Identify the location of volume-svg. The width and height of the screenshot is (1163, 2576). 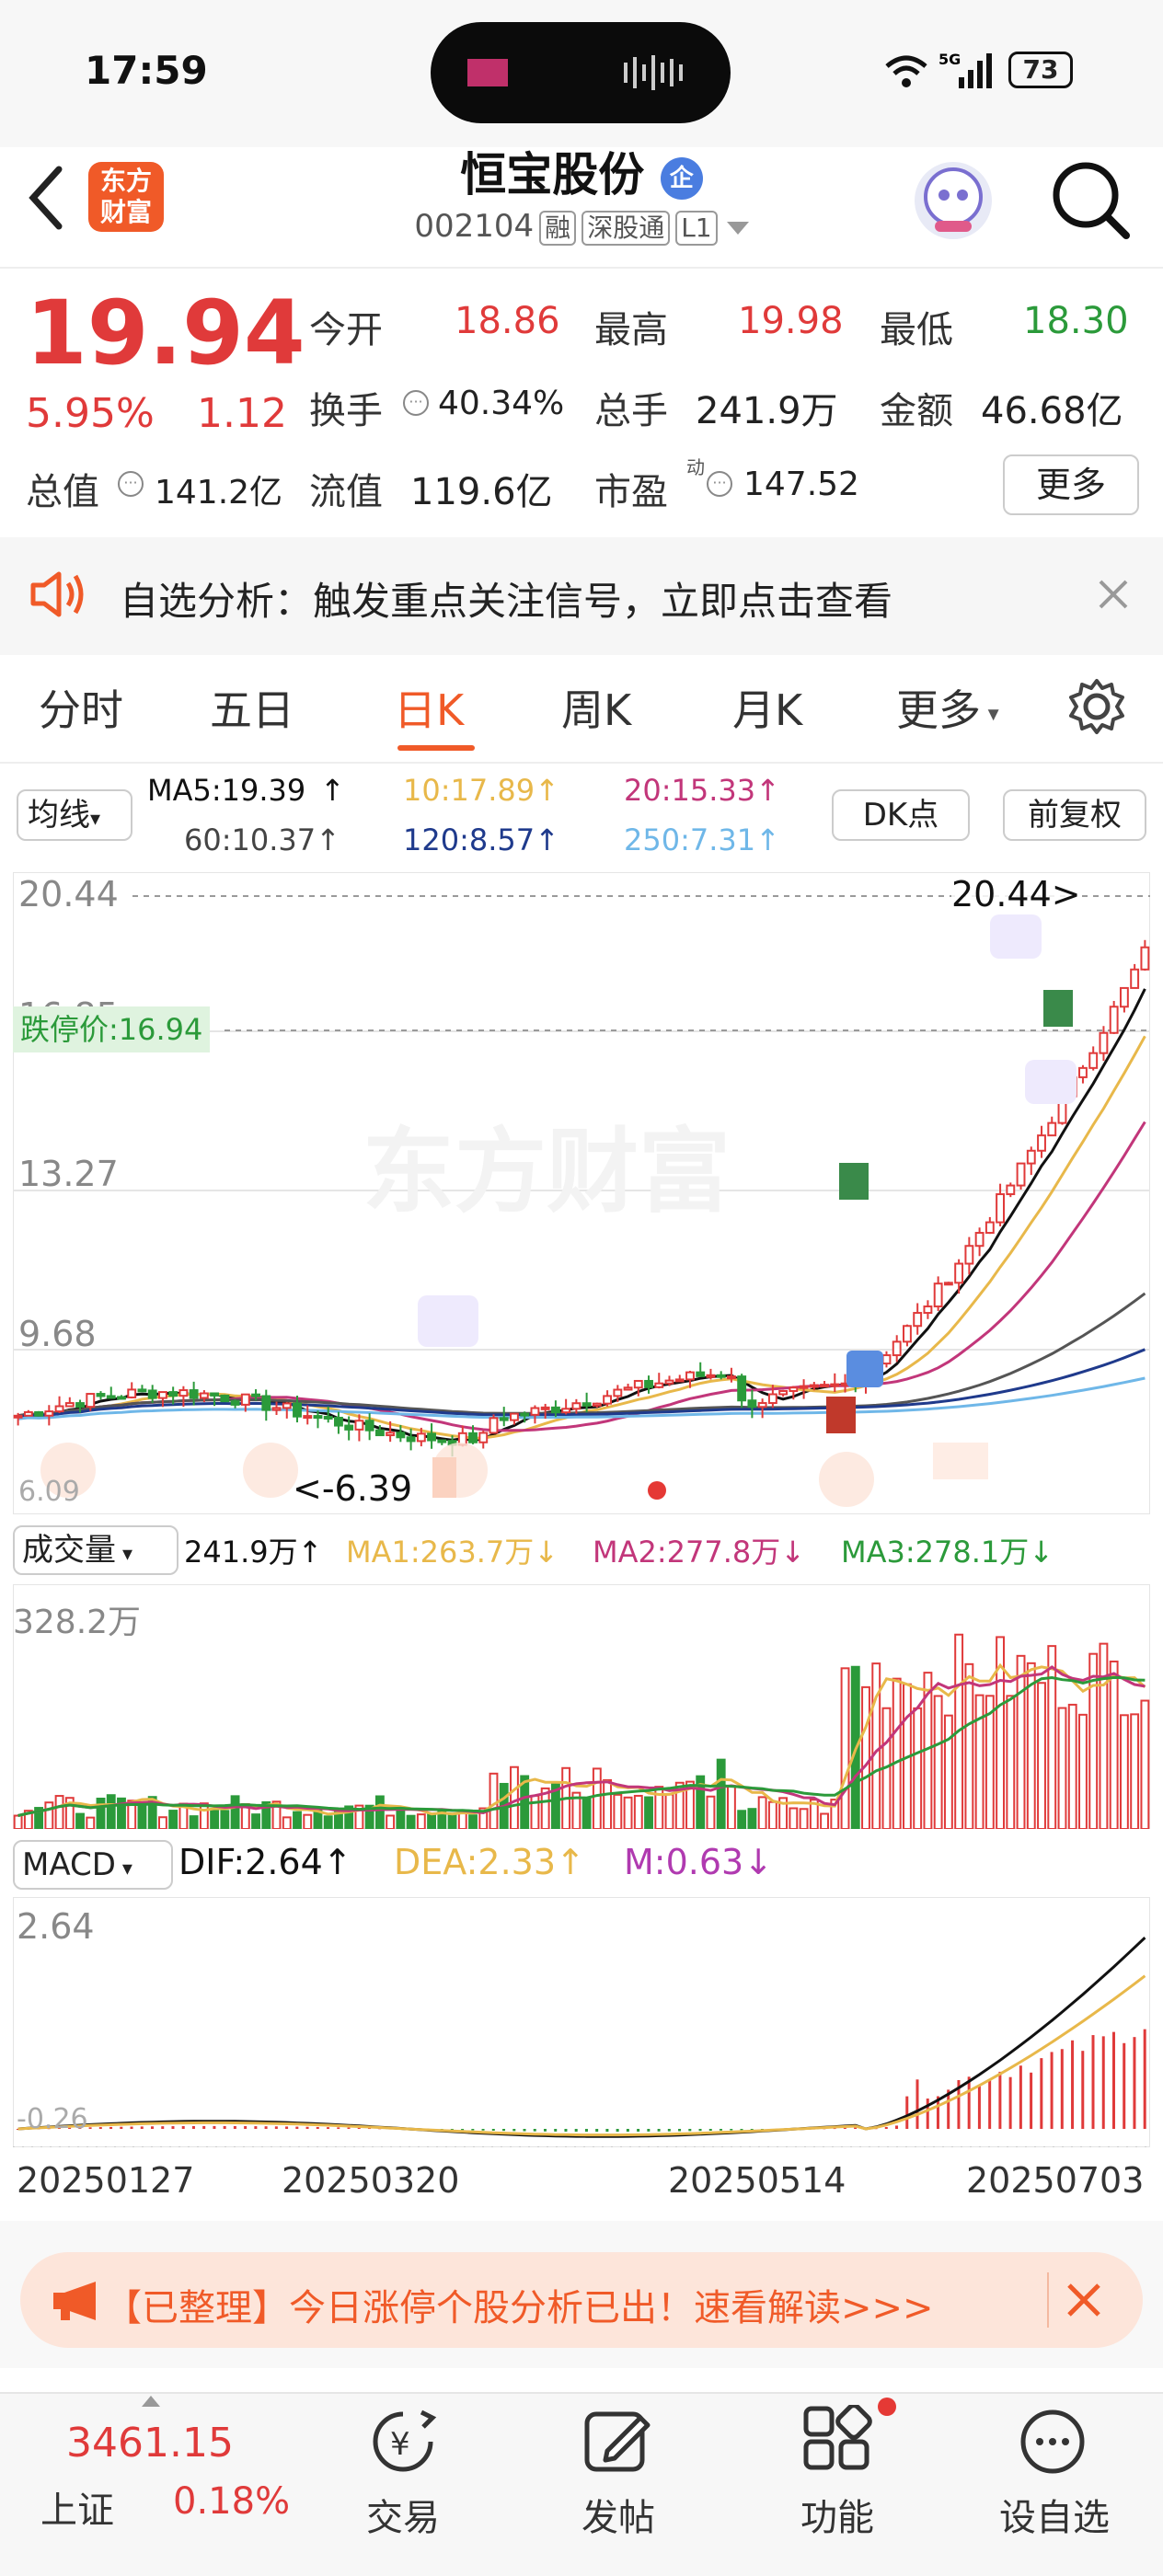
(581, 1707).